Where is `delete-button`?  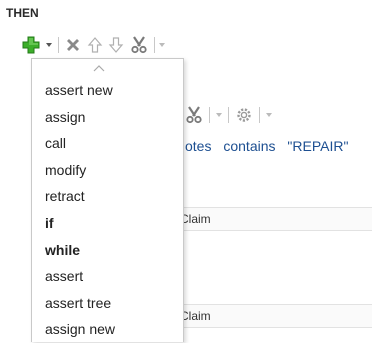 delete-button is located at coordinates (73, 45).